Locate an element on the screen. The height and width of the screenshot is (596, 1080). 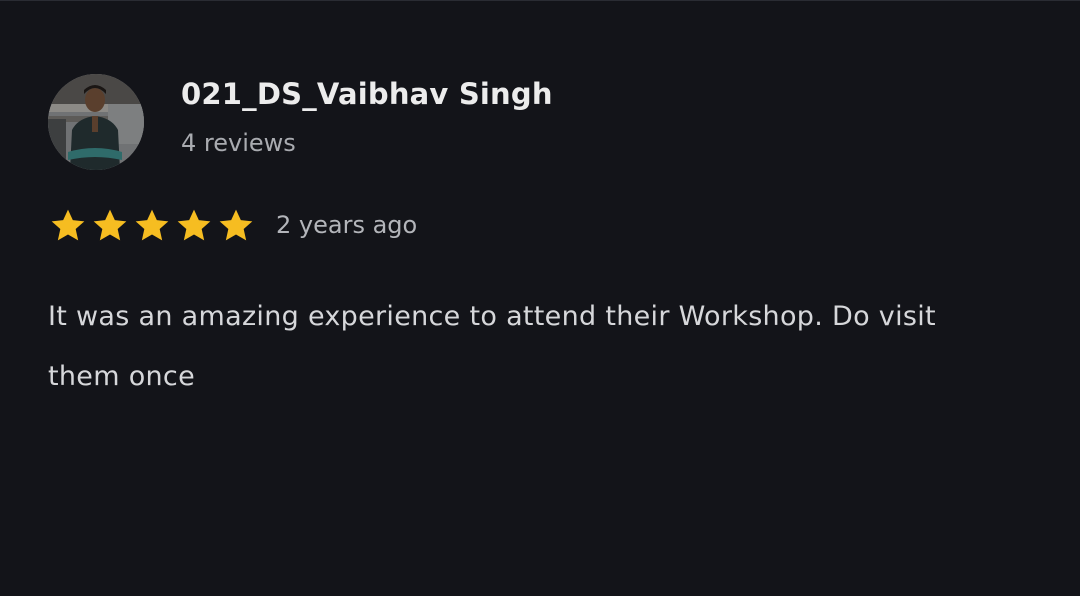
avatar is located at coordinates (96, 122).